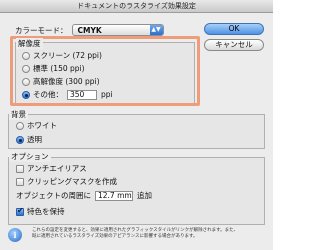 The image size is (320, 250). What do you see at coordinates (18, 114) in the screenshot?
I see `background-title: 背景` at bounding box center [18, 114].